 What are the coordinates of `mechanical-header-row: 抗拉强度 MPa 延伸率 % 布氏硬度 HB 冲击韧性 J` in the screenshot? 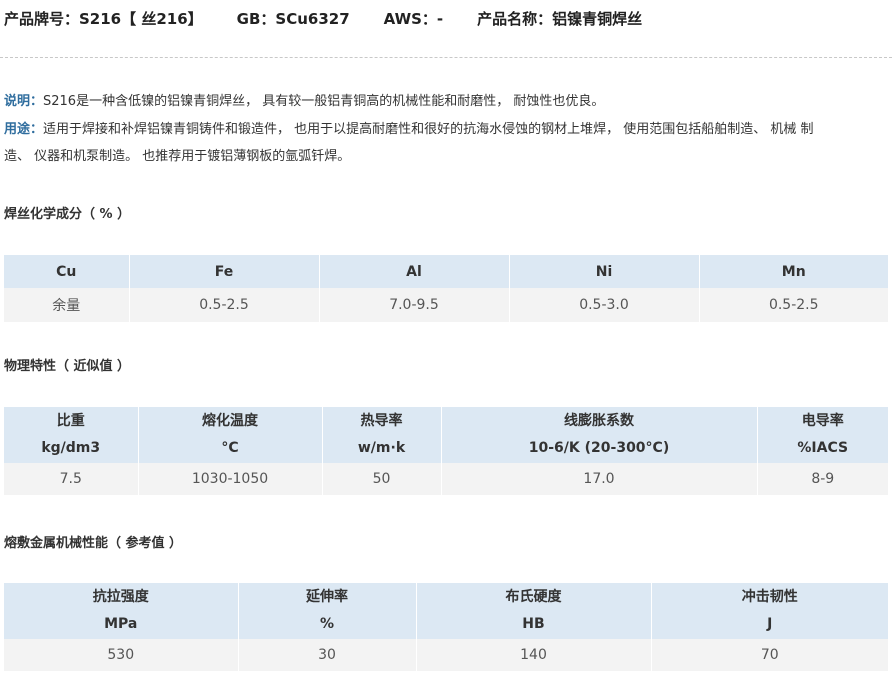 It's located at (446, 611).